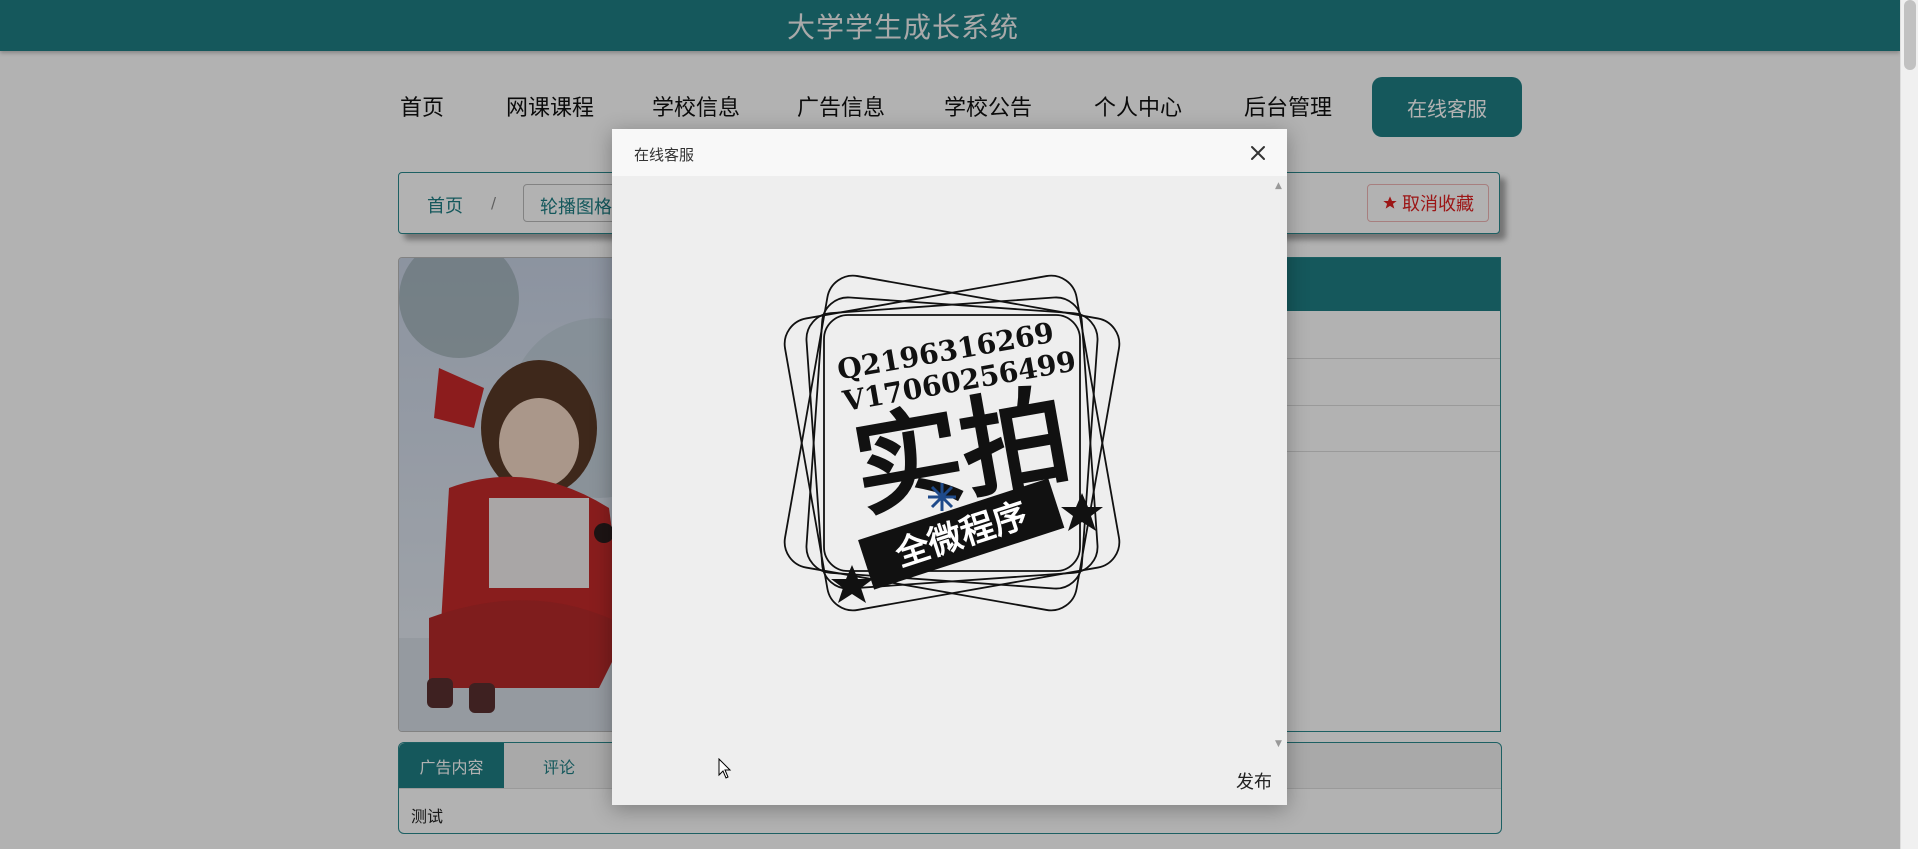 The image size is (1918, 849). Describe the element at coordinates (1278, 186) in the screenshot. I see `scroll-up-arrow-icon: ▲` at that location.